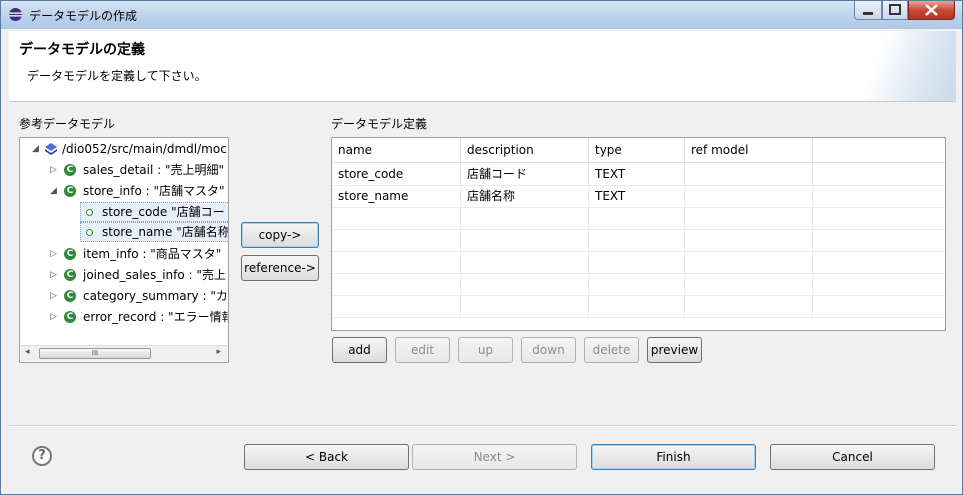  I want to click on close-icon, so click(931, 10).